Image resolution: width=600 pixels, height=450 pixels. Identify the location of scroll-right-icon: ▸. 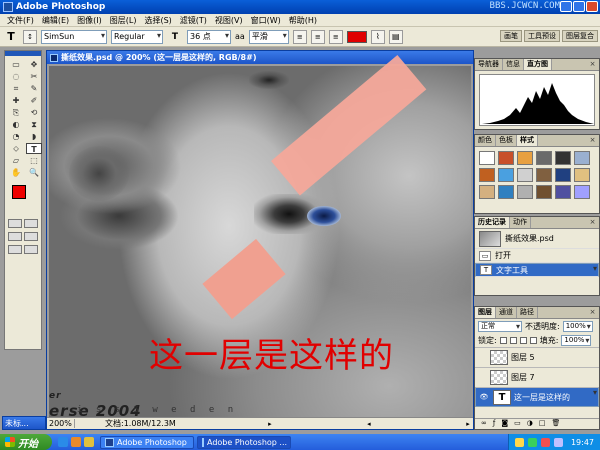
(468, 424).